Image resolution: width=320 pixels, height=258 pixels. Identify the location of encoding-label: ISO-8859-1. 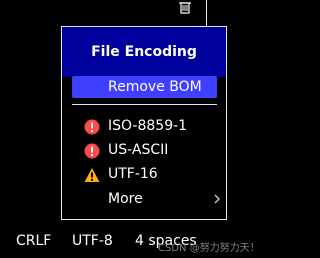
(148, 126).